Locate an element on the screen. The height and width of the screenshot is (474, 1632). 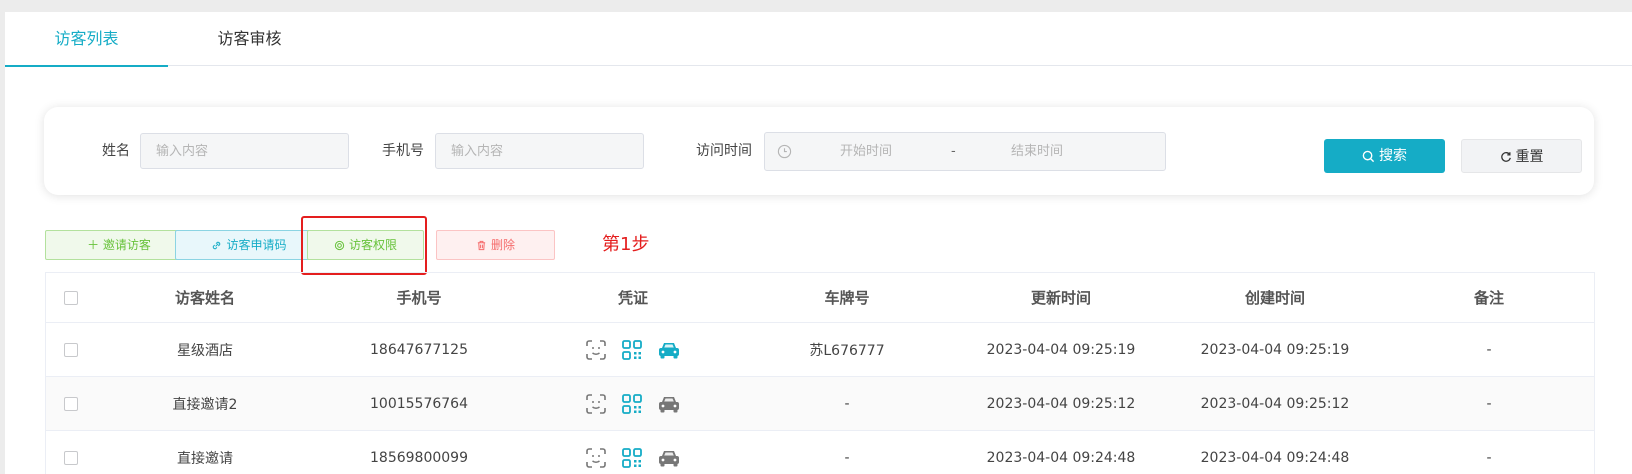
invite-visitor-button: ＋ 邀请访客 is located at coordinates (119, 245).